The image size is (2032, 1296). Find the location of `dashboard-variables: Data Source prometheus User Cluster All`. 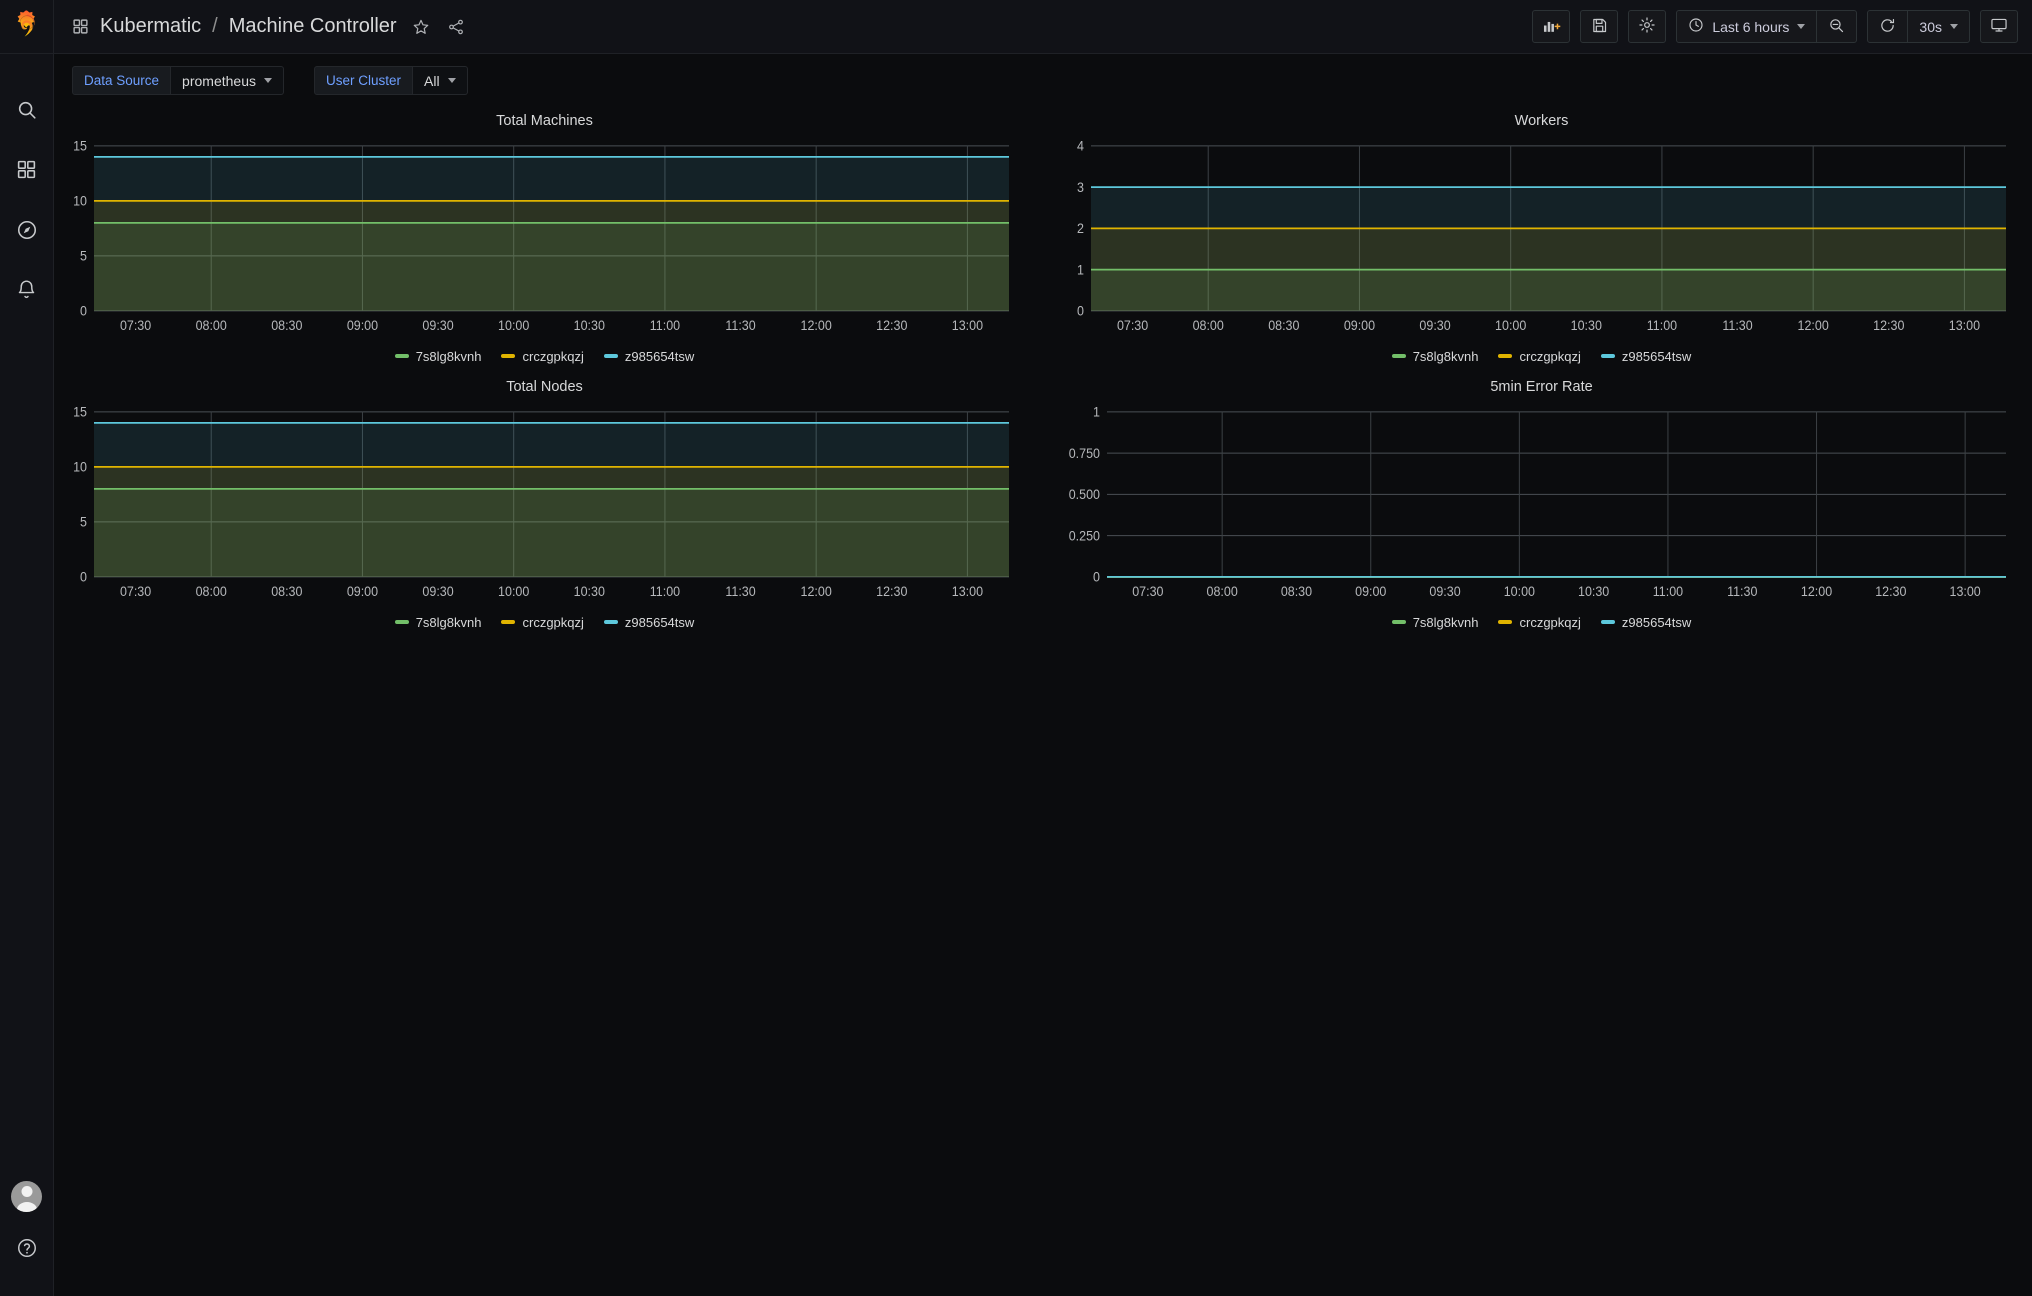

dashboard-variables: Data Source prometheus User Cluster All is located at coordinates (1043, 77).